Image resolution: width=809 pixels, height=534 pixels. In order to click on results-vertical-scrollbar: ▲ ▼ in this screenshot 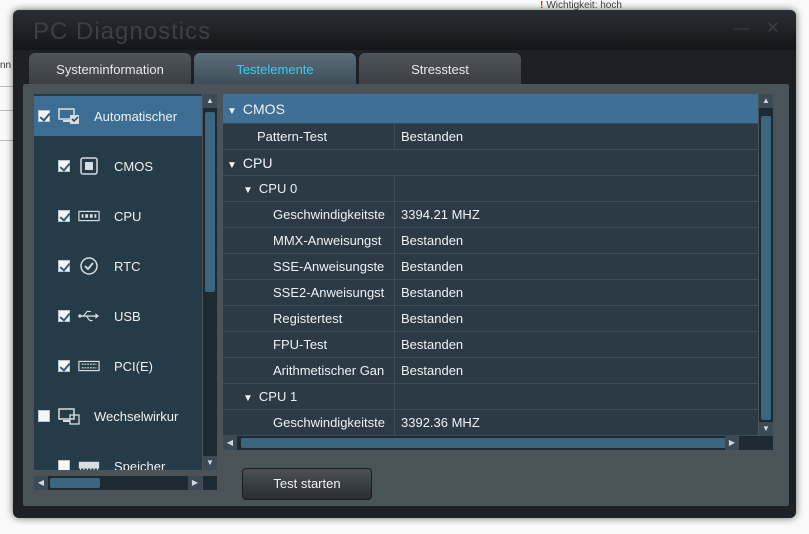, I will do `click(766, 265)`.